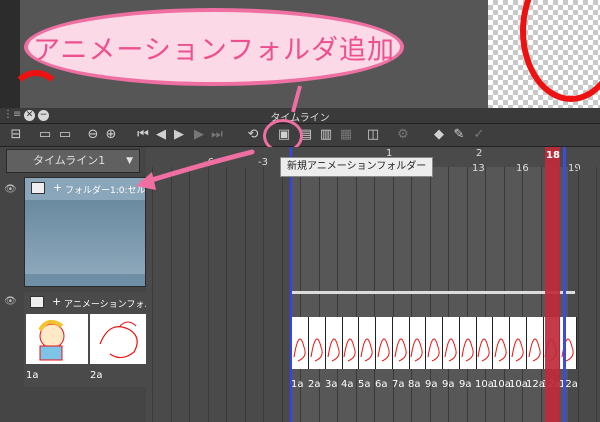 The width and height of the screenshot is (600, 422). I want to click on cel-name: 1a, so click(32, 375).